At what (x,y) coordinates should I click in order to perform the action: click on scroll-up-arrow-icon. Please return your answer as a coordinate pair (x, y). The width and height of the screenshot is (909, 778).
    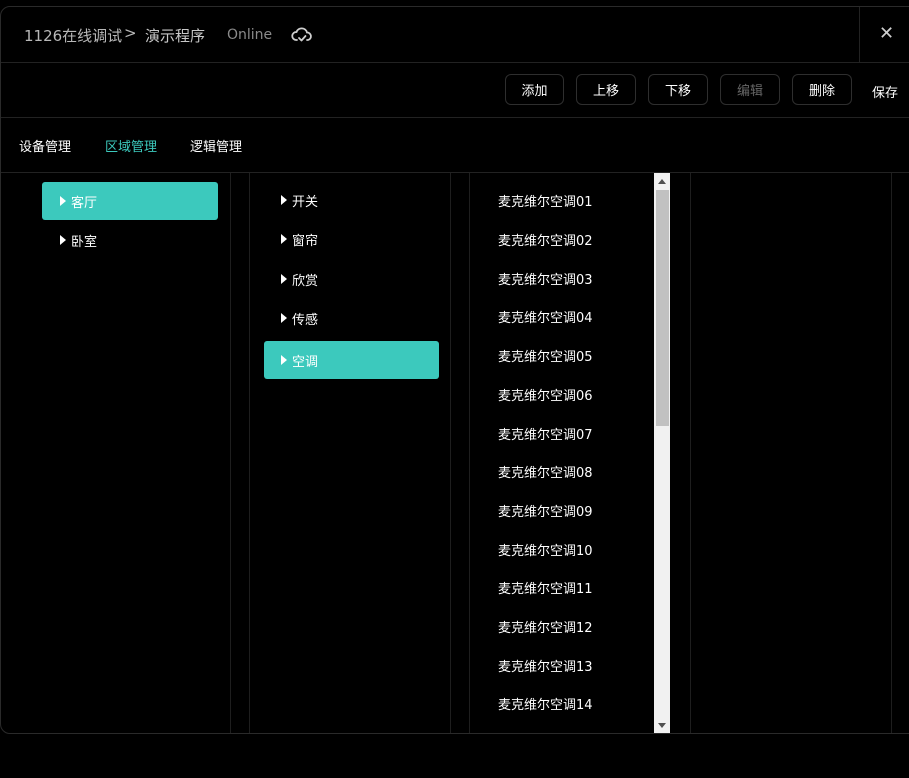
    Looking at the image, I should click on (662, 181).